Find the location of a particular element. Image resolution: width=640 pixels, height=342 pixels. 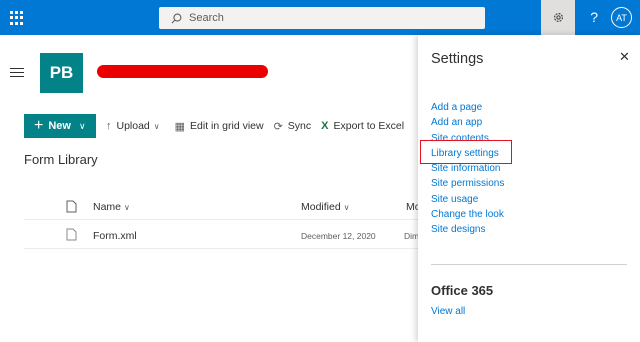

settings-gear-button is located at coordinates (558, 17).